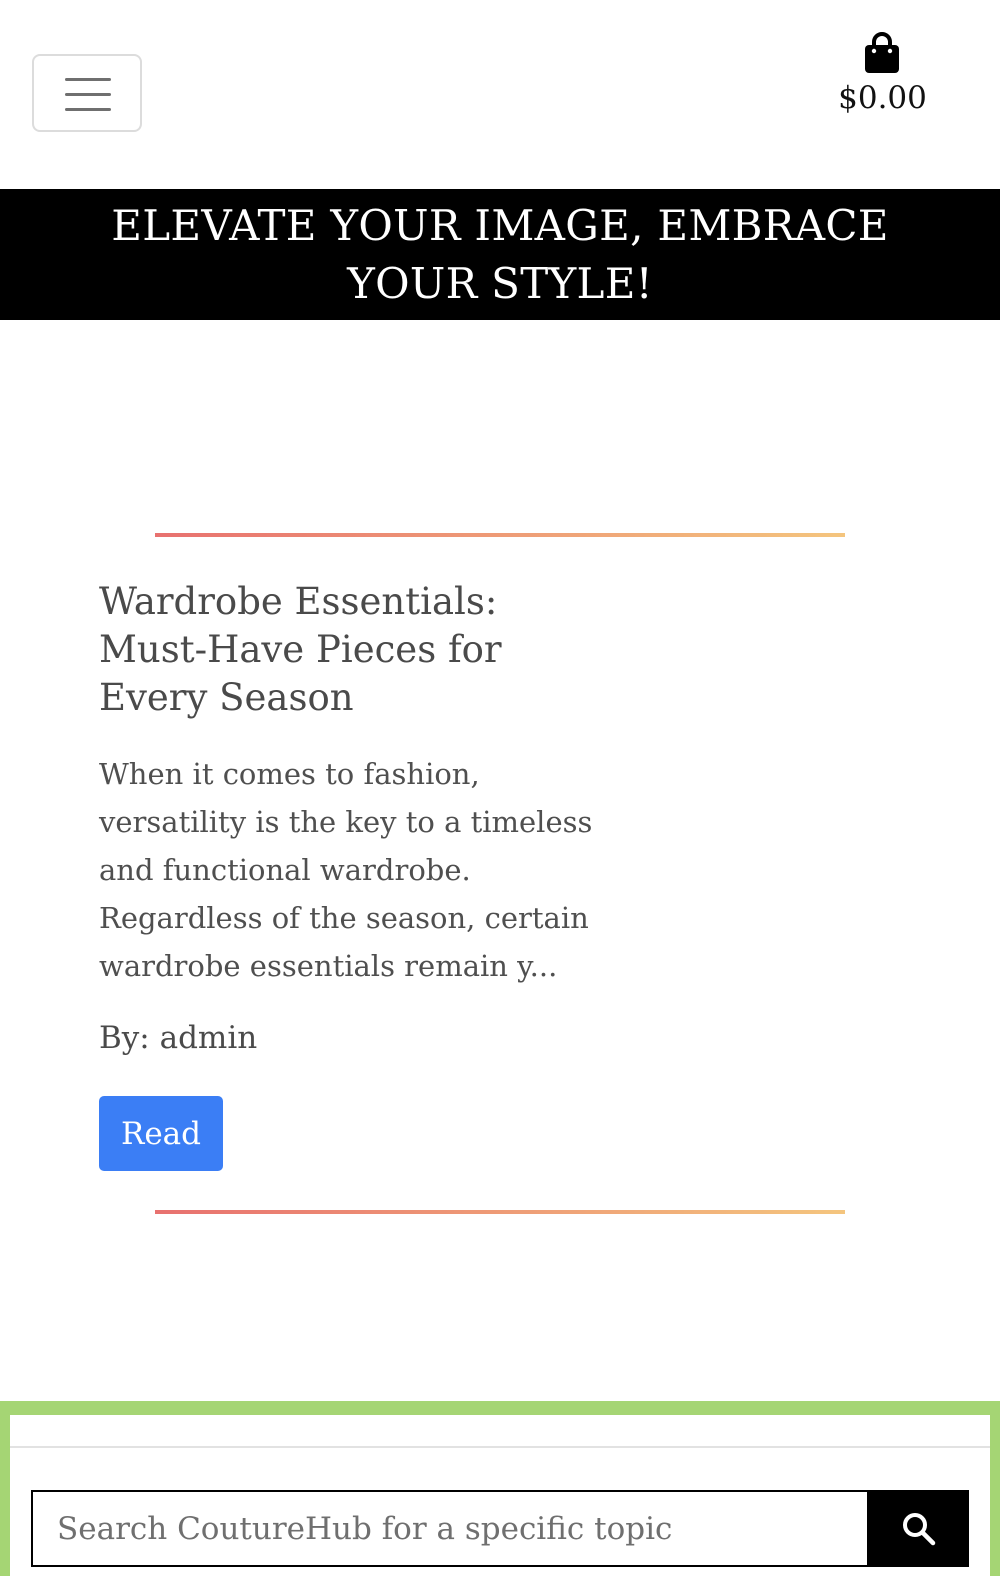 This screenshot has width=1000, height=1576. I want to click on promo-banner: ELEVATE YOUR IMAGE, EMBRACE YOUR STYLE!, so click(500, 254).